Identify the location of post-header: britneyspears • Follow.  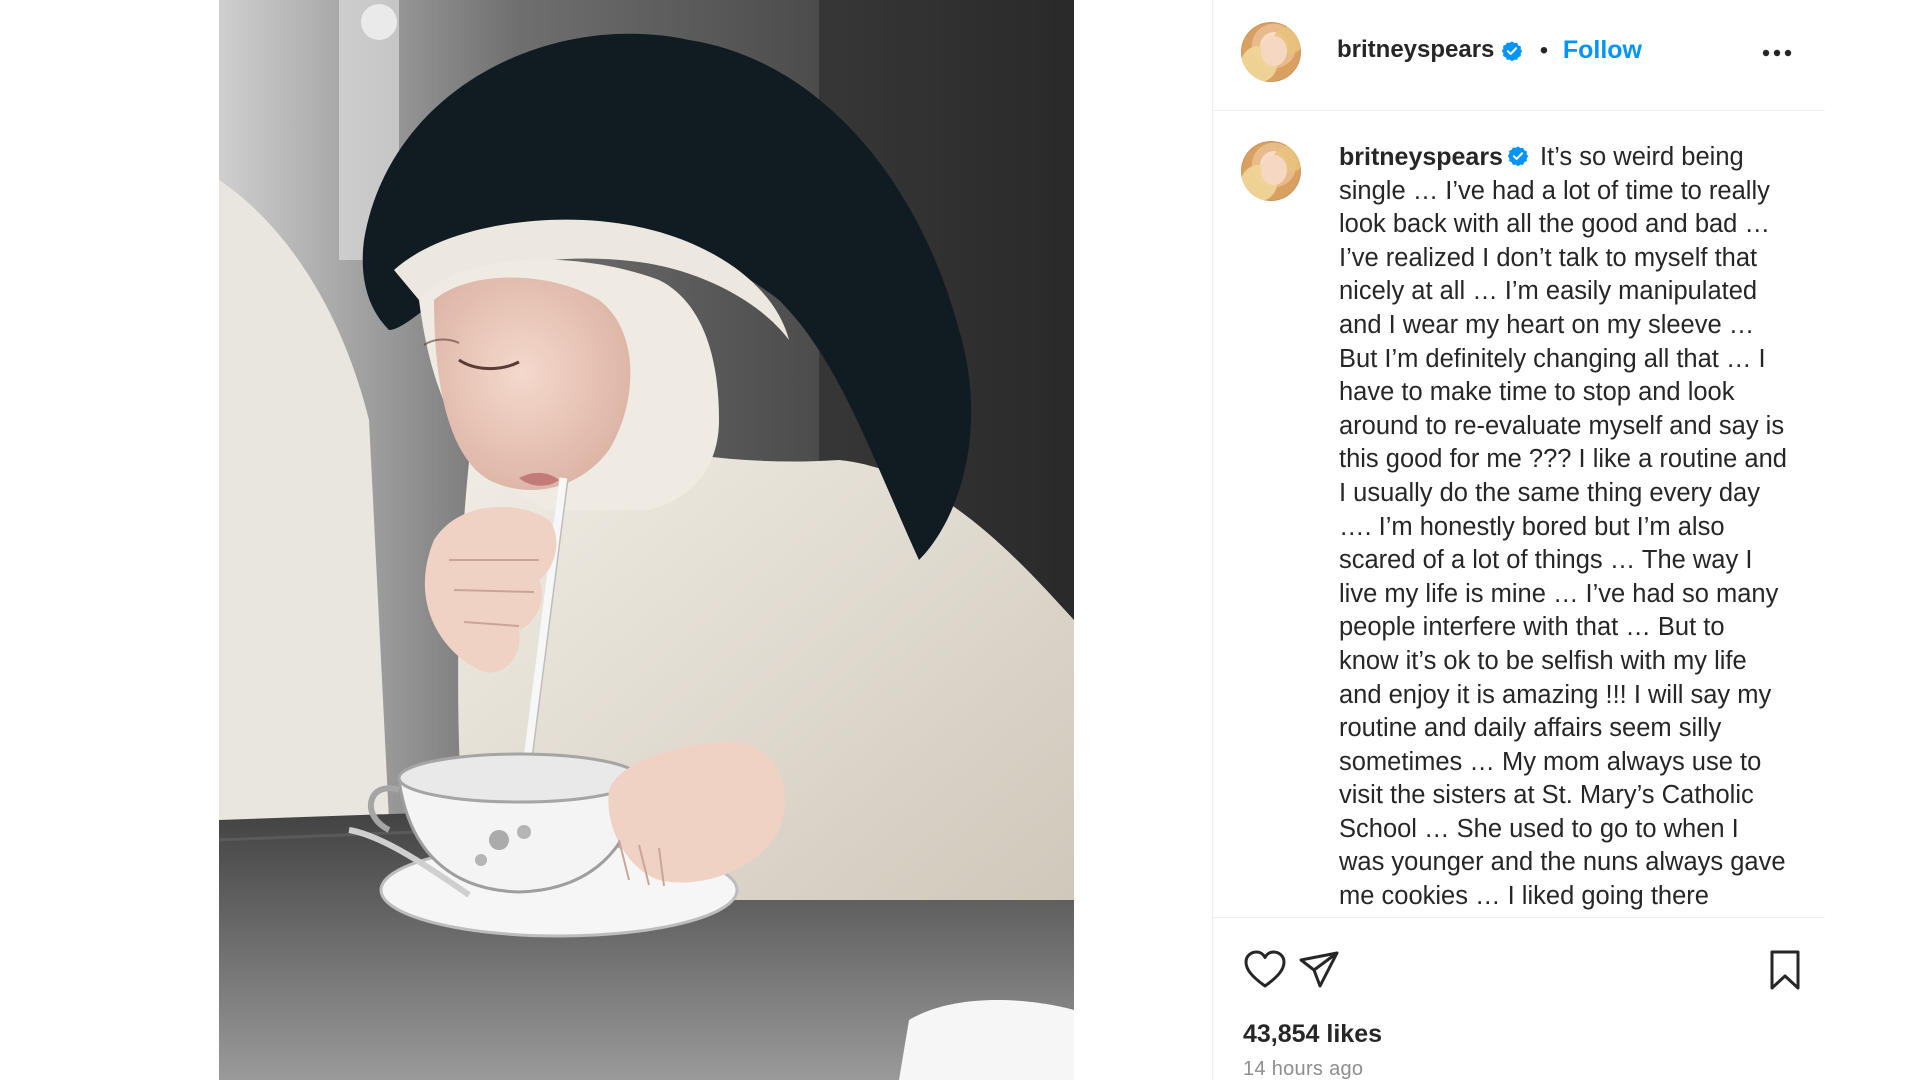
(1519, 55).